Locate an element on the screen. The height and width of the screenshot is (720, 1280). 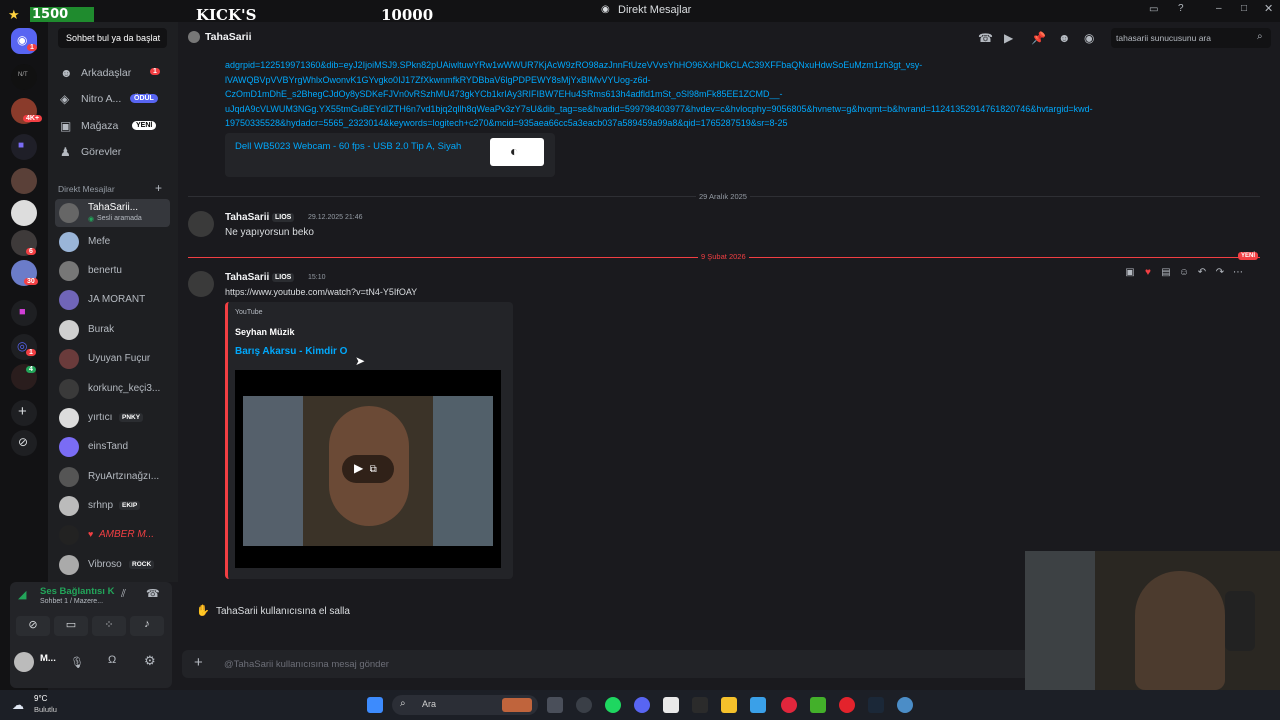
server-1: N/T is located at coordinates (24, 77).